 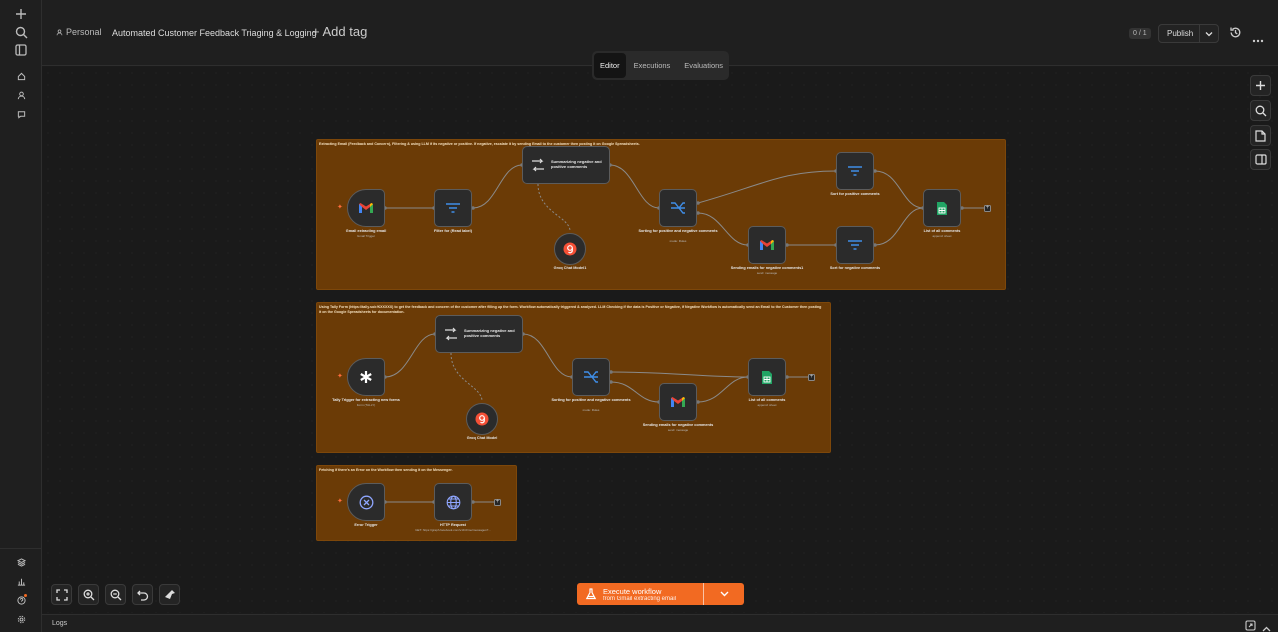 What do you see at coordinates (84, 32) in the screenshot?
I see `project-name: Personal` at bounding box center [84, 32].